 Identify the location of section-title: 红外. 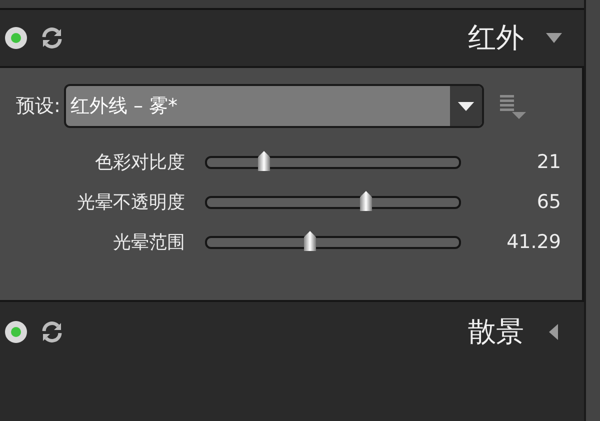
(496, 38).